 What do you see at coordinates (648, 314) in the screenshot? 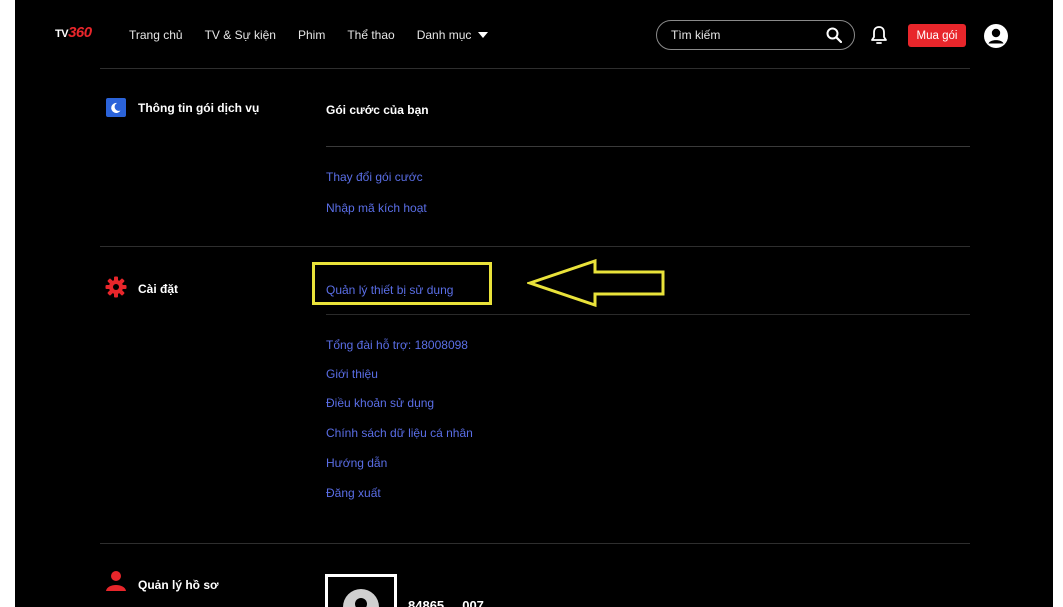
I see `settings-subdivider` at bounding box center [648, 314].